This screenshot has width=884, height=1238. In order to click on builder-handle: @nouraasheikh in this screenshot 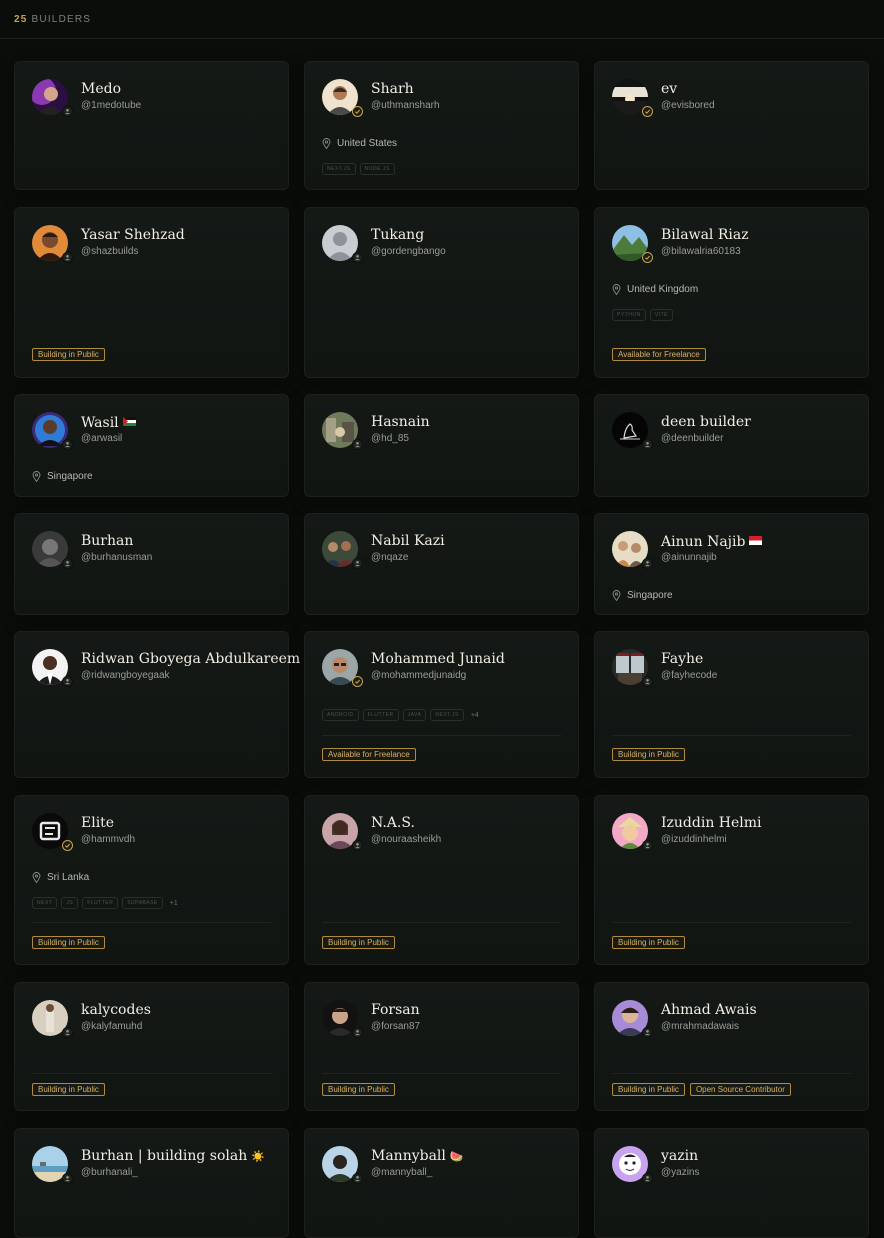, I will do `click(406, 839)`.